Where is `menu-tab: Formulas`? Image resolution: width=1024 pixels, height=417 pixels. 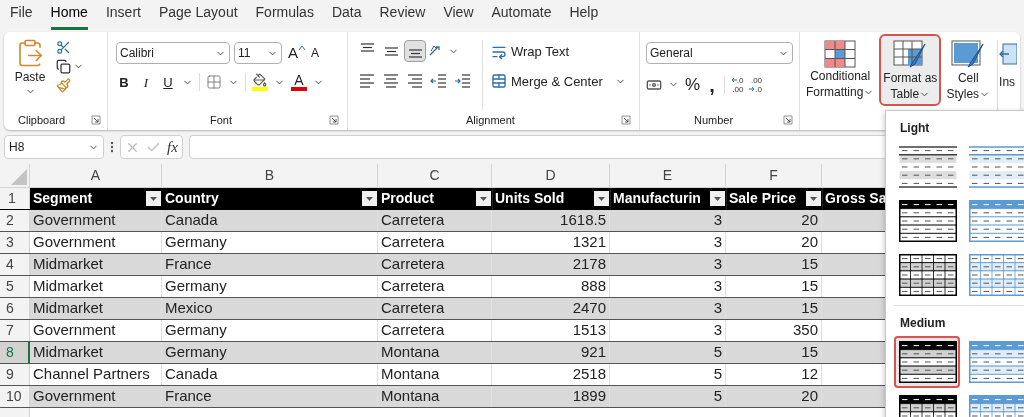 menu-tab: Formulas is located at coordinates (284, 16).